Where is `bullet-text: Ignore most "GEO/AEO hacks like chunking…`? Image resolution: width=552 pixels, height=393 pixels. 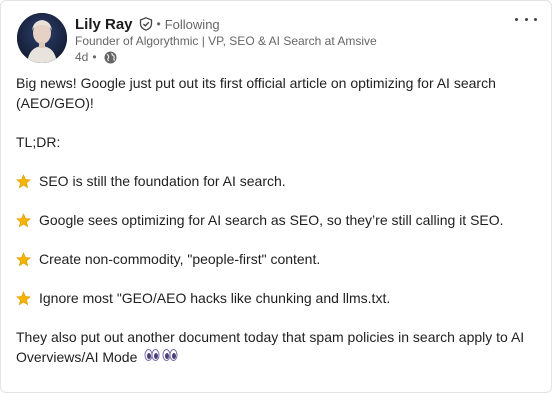 bullet-text: Ignore most "GEO/AEO hacks like chunking… is located at coordinates (215, 298).